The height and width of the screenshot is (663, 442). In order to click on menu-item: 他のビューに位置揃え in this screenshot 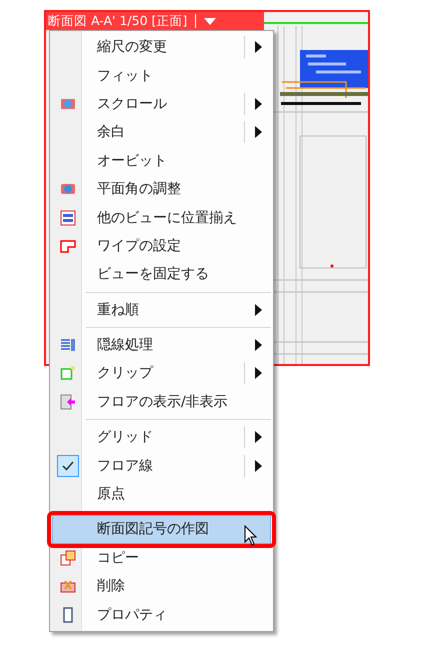, I will do `click(161, 217)`.